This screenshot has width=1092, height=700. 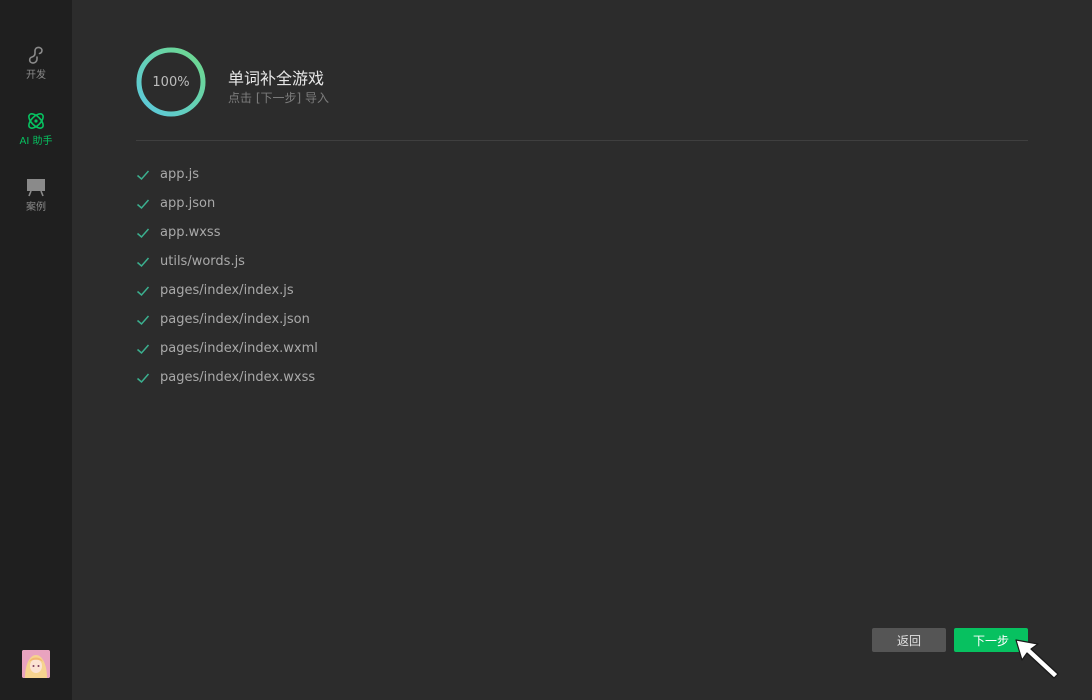 I want to click on divider, so click(x=582, y=140).